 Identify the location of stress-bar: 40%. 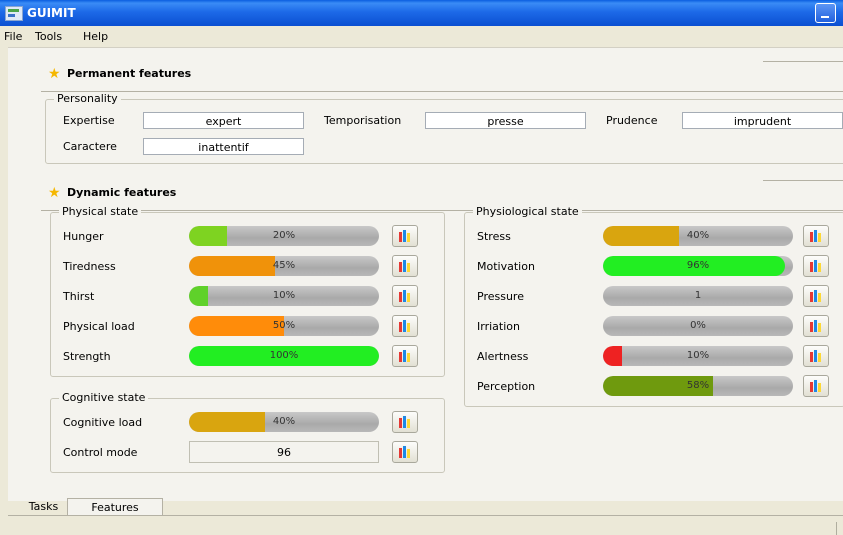
(698, 236).